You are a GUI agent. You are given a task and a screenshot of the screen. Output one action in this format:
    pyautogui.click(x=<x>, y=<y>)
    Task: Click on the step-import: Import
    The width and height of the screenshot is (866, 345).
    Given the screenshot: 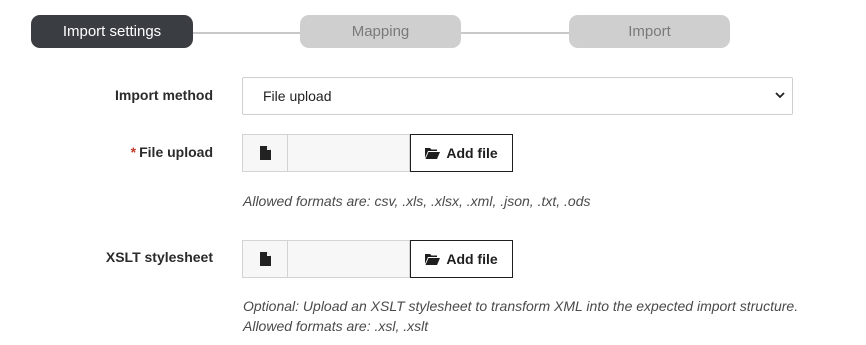 What is the action you would take?
    pyautogui.click(x=649, y=31)
    